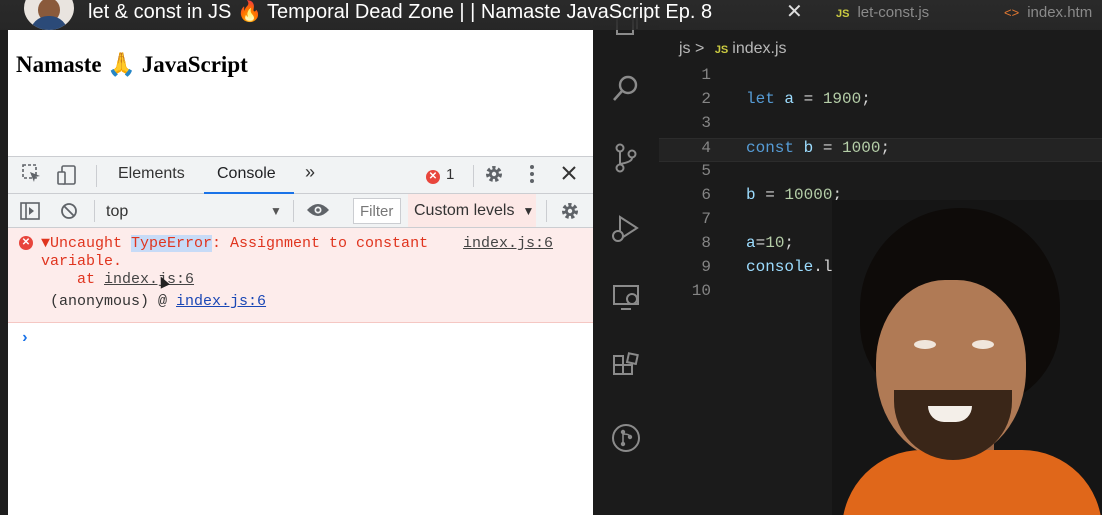 Image resolution: width=1102 pixels, height=515 pixels. Describe the element at coordinates (1060, 12) in the screenshot. I see `editor-tab-label: index.htm` at that location.